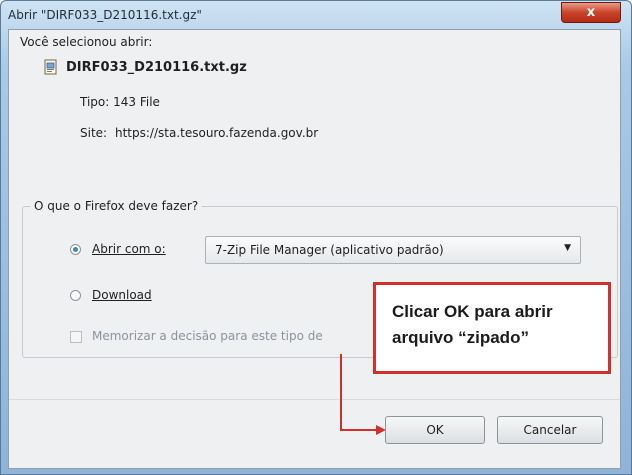 The image size is (632, 475). What do you see at coordinates (550, 430) in the screenshot?
I see `cancel-button: Cancelar` at bounding box center [550, 430].